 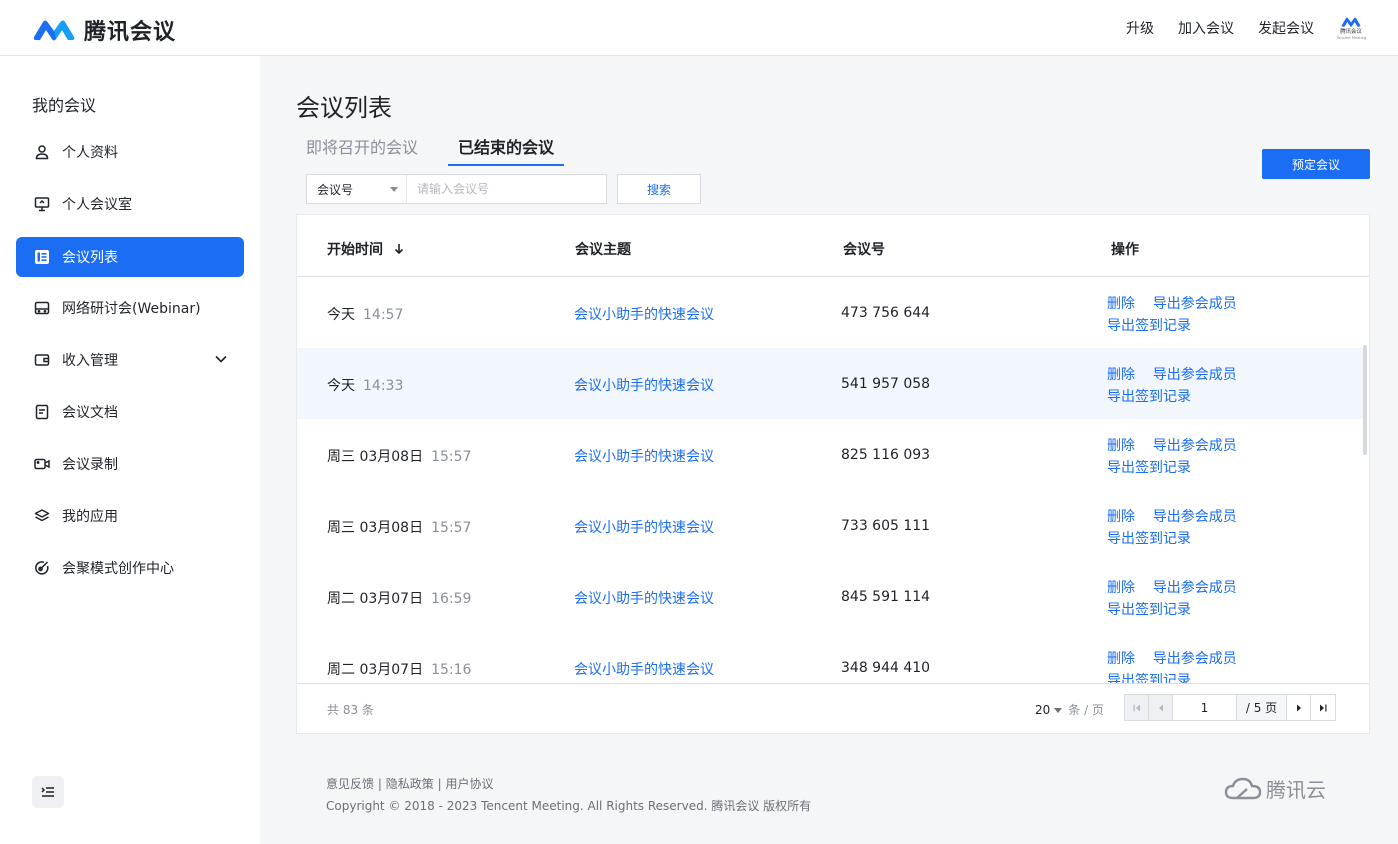 What do you see at coordinates (130, 464) in the screenshot?
I see `sidebar-item-recordings: 会议录制` at bounding box center [130, 464].